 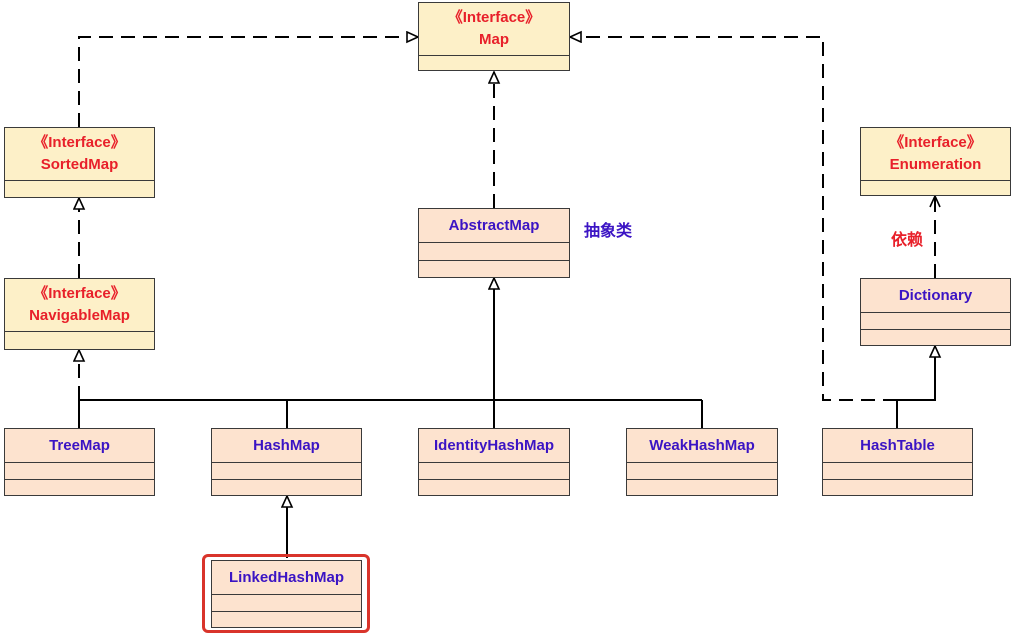 I want to click on class-linkedhashmap: LinkedHashMap, so click(x=286, y=594).